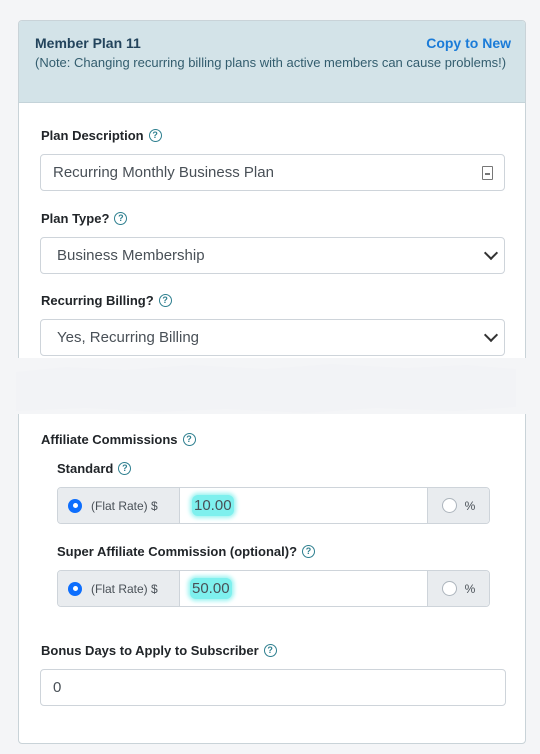 The image size is (540, 754). What do you see at coordinates (131, 255) in the screenshot?
I see `plan-type-selected: Business Membership` at bounding box center [131, 255].